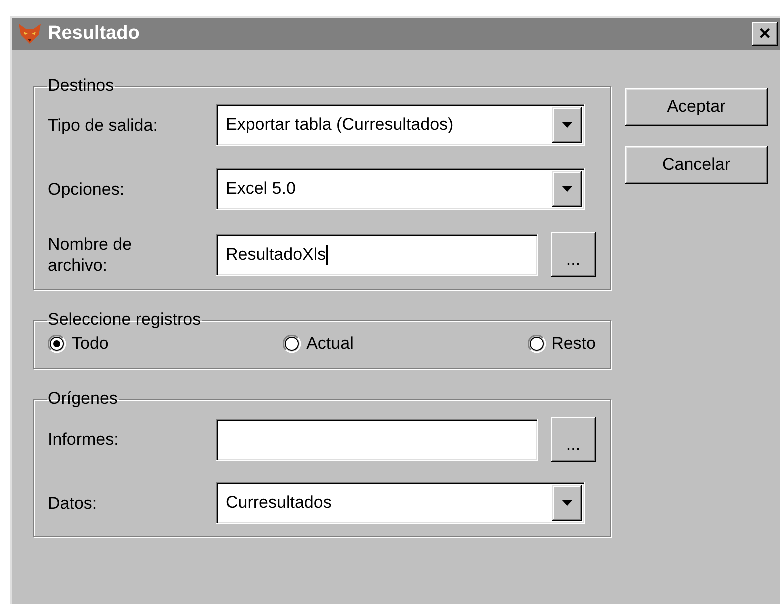  I want to click on radio-option: Resto, so click(562, 344).